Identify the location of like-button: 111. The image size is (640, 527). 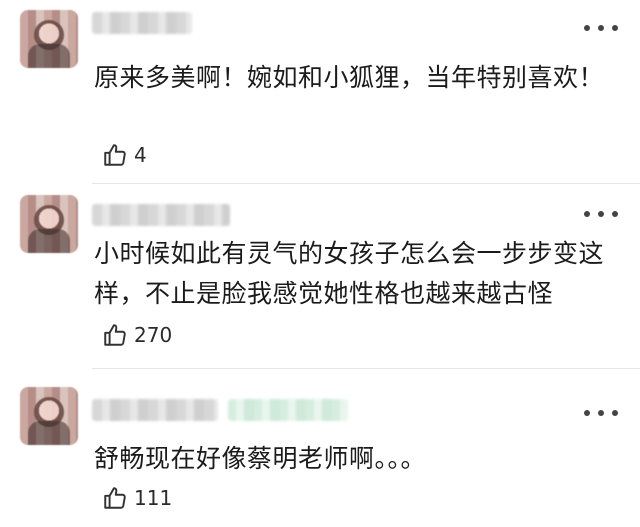
(137, 498).